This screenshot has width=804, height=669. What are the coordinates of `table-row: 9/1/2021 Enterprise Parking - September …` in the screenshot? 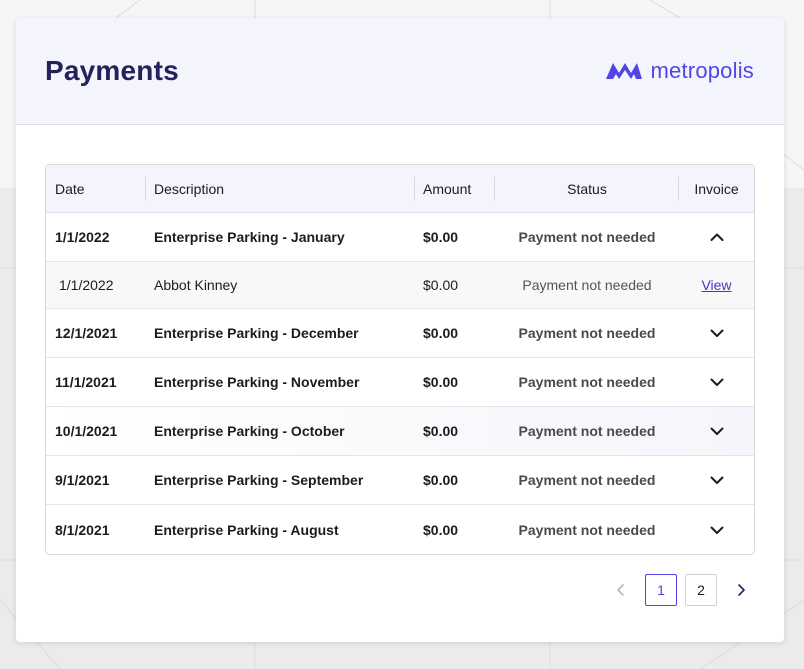 It's located at (400, 480).